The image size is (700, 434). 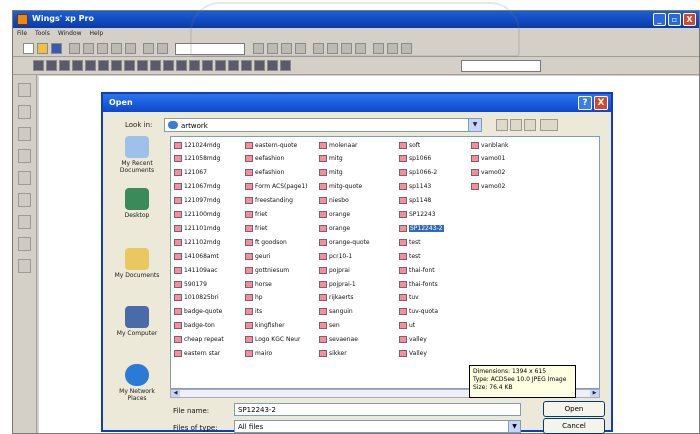 I want to click on file-item: 121067, so click(x=190, y=173).